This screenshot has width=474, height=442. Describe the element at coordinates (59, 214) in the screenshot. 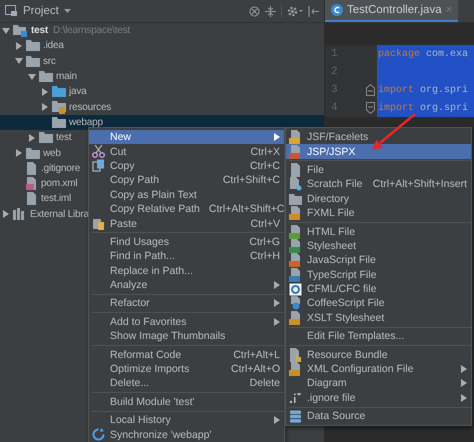

I see `tree-label: External Libra` at that location.